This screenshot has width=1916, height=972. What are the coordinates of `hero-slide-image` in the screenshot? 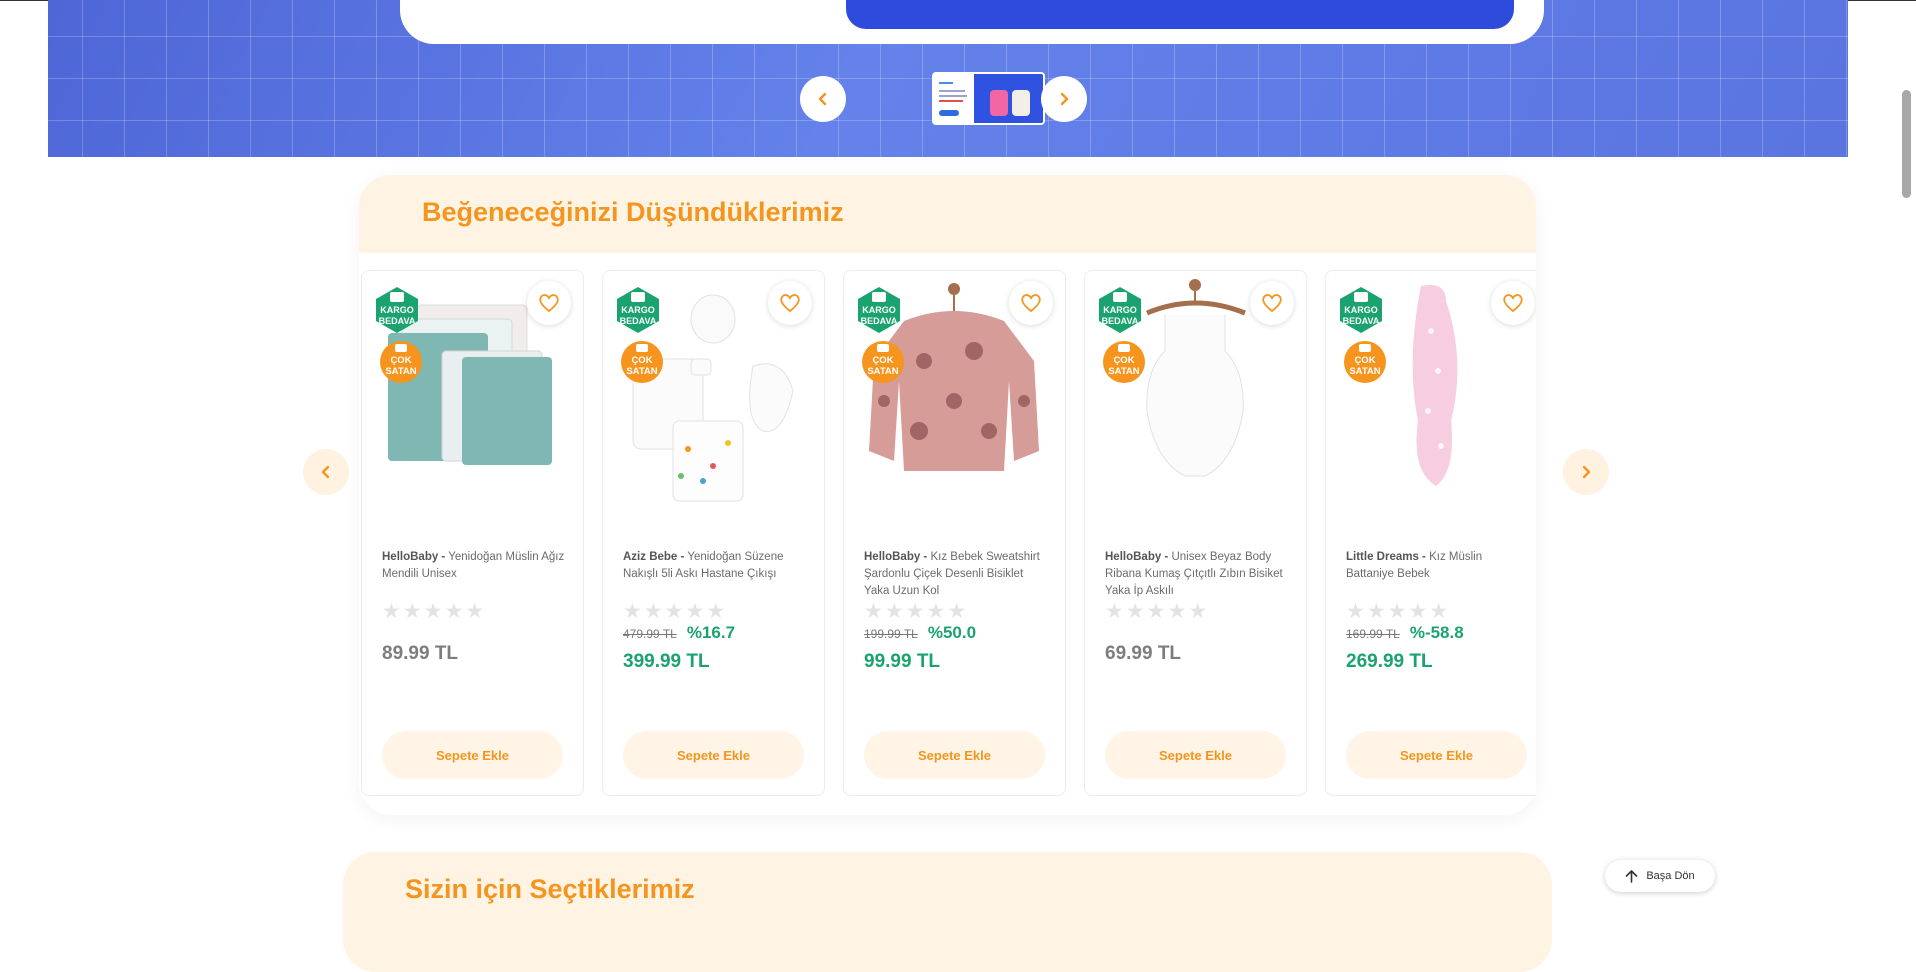 It's located at (1180, 14).